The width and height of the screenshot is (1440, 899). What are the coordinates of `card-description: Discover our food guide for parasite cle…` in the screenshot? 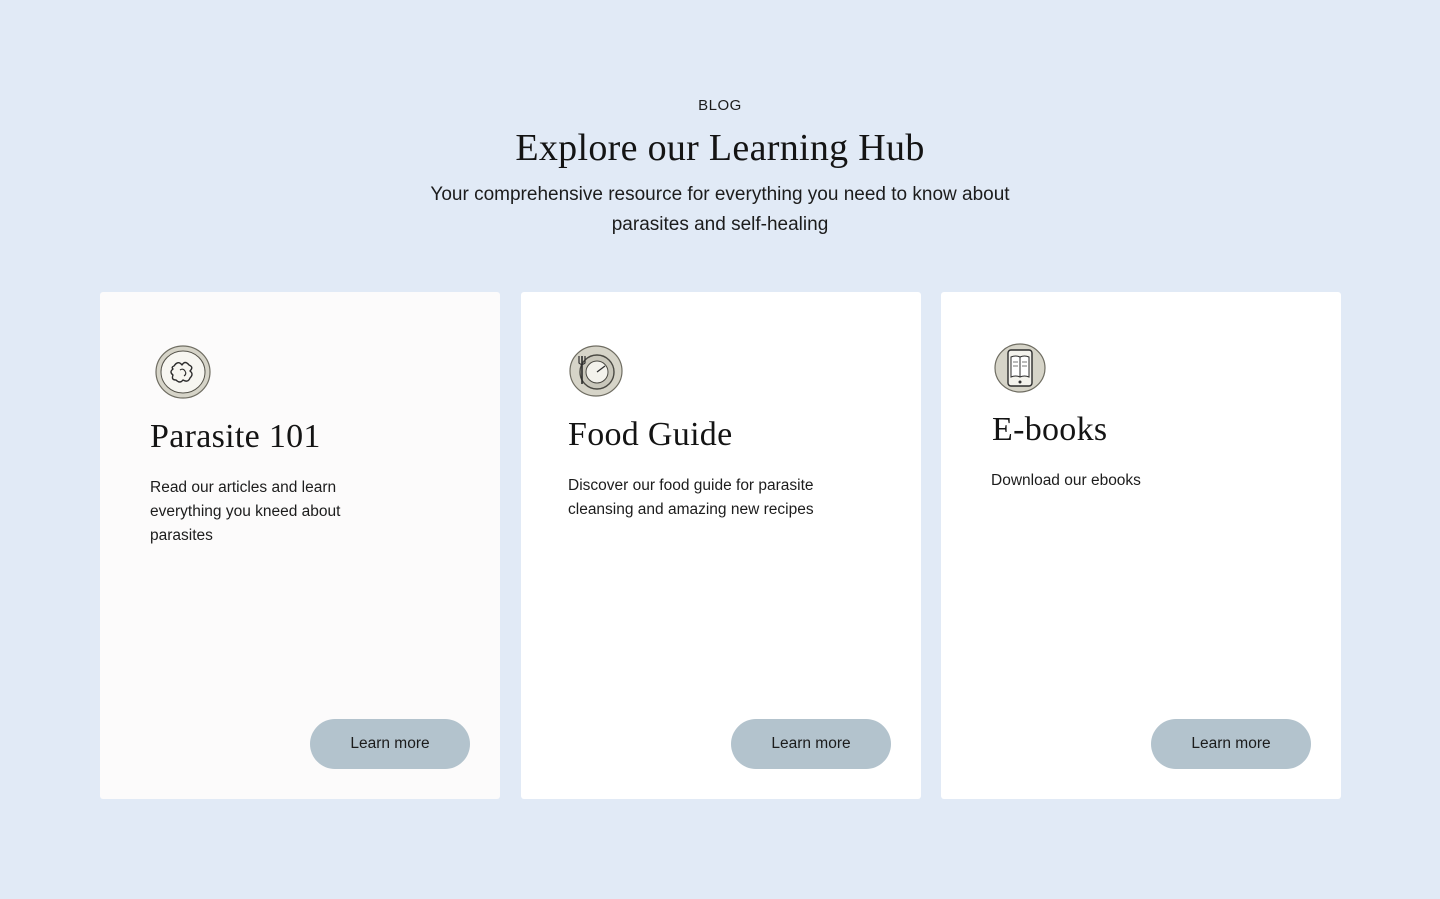 It's located at (691, 497).